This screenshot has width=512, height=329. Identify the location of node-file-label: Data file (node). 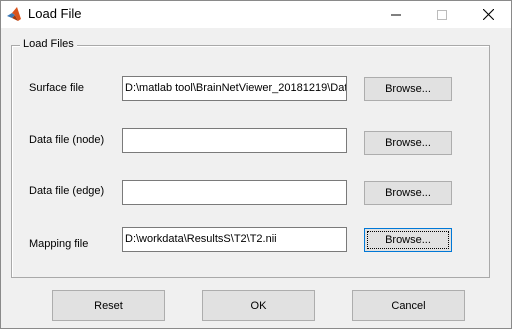
(67, 140).